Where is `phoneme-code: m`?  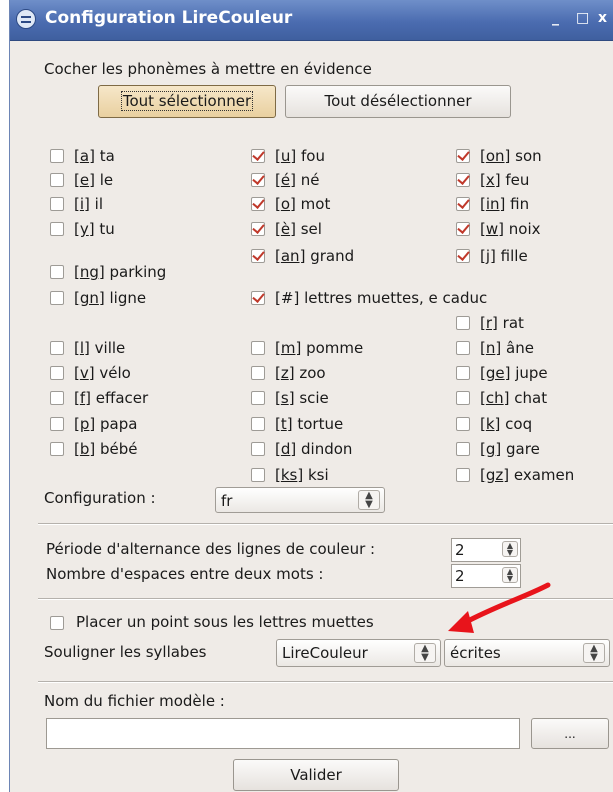 phoneme-code: m is located at coordinates (288, 348).